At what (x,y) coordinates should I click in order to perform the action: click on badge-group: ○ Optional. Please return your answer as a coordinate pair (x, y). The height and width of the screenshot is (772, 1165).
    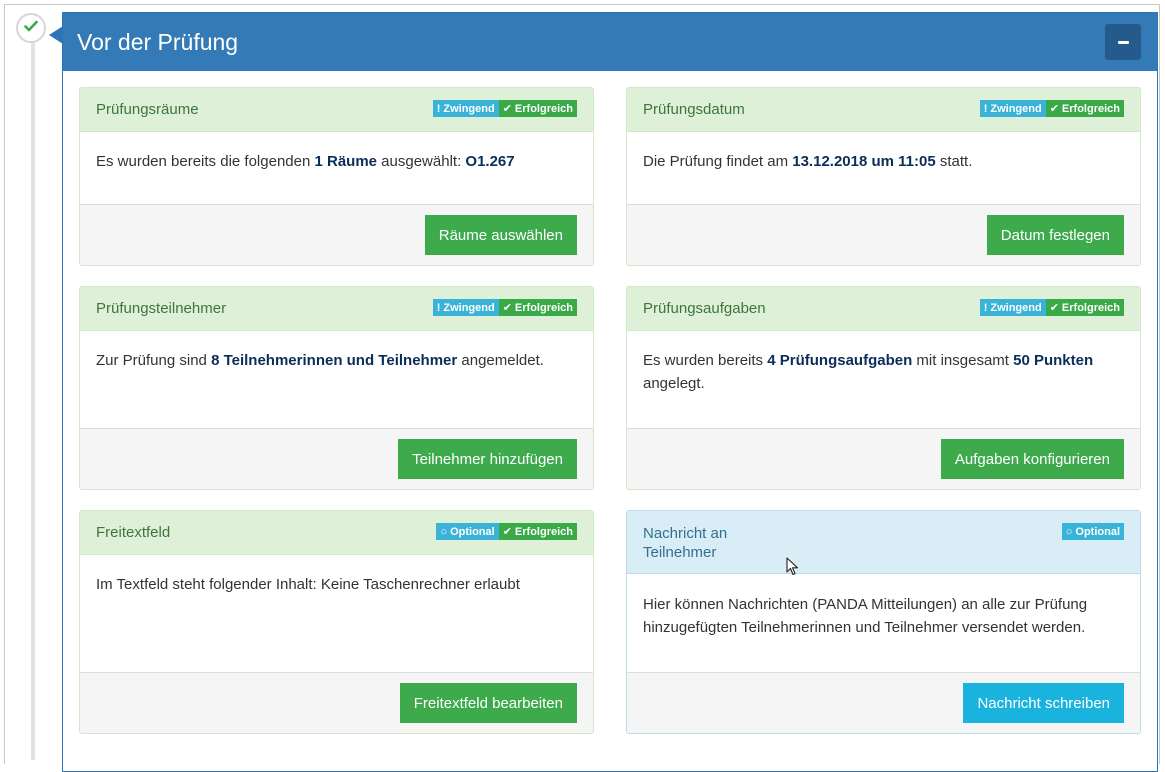
    Looking at the image, I should click on (1092, 531).